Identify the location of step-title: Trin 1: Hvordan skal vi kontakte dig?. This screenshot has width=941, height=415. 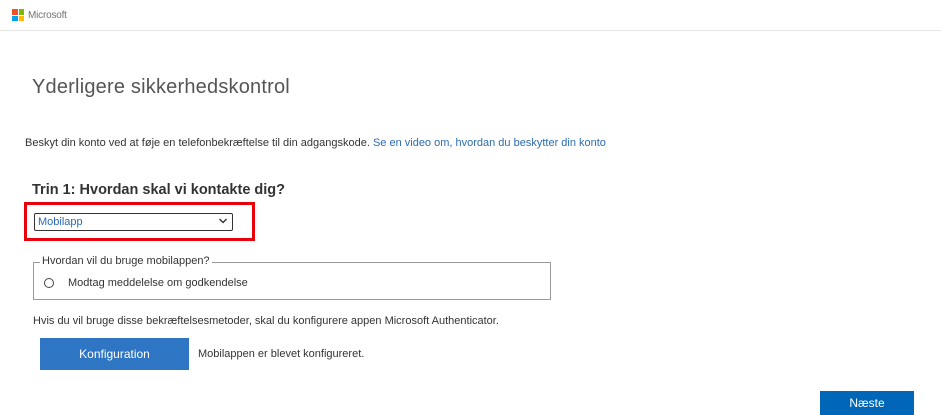
(159, 190).